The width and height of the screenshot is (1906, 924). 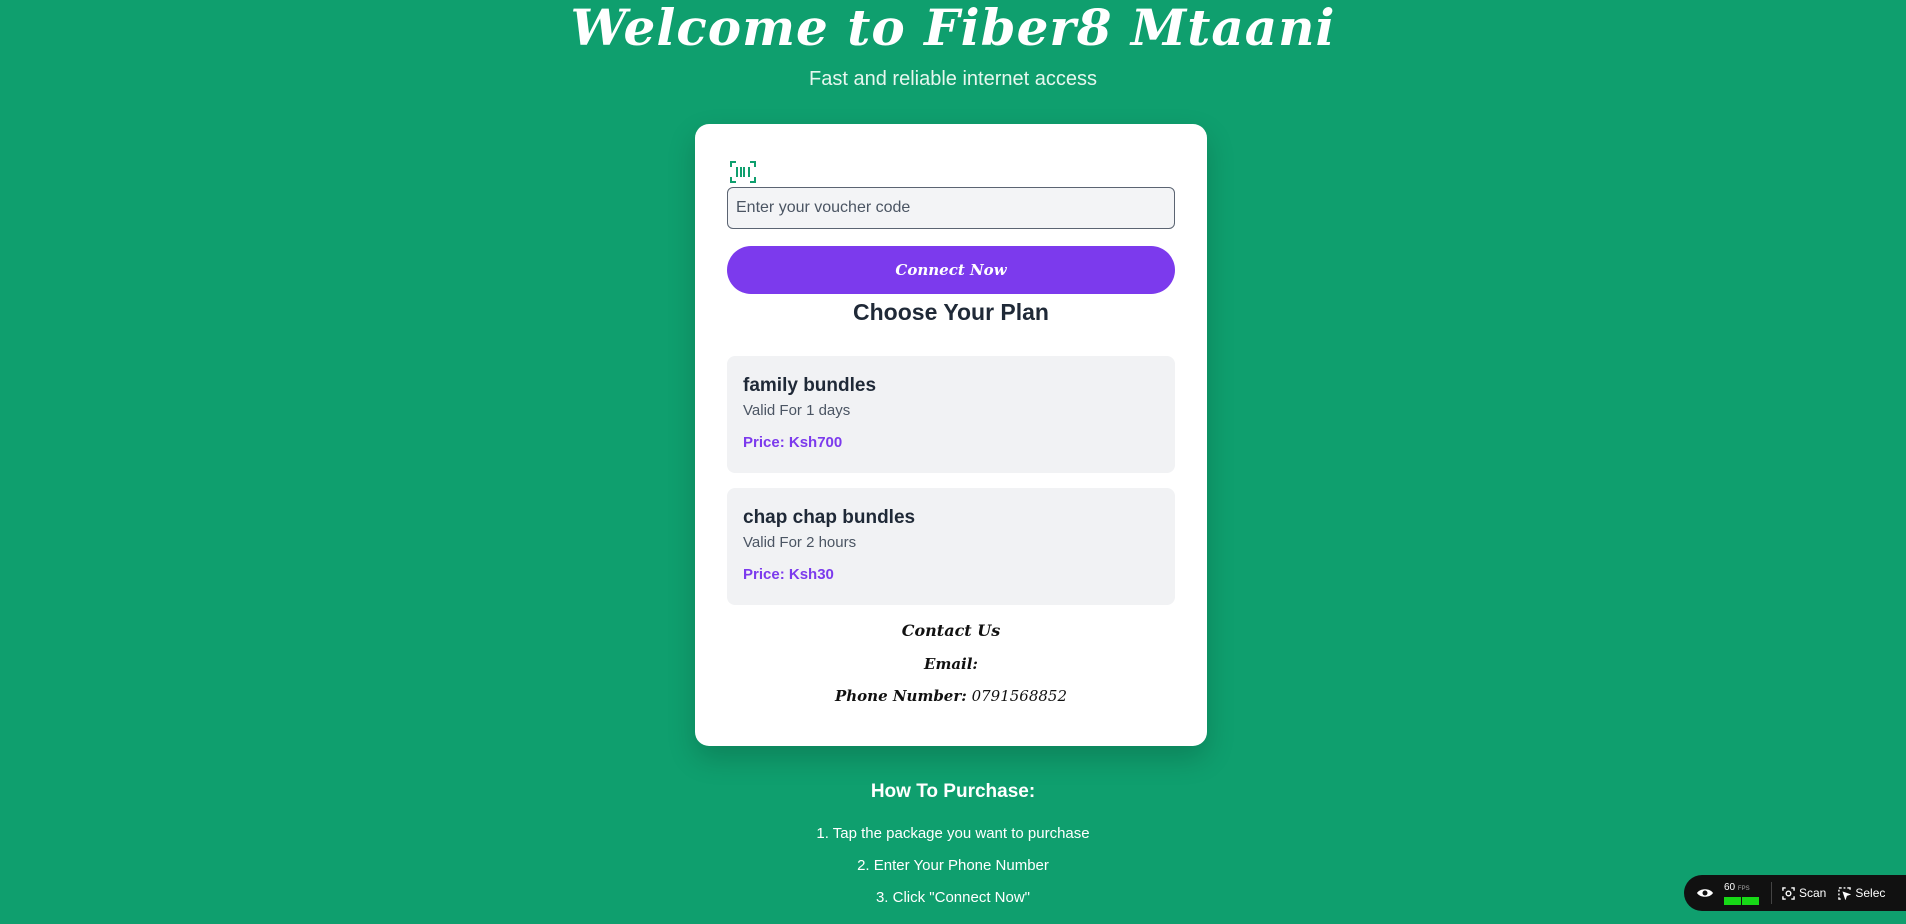 I want to click on scan-button: Scan, so click(x=1804, y=893).